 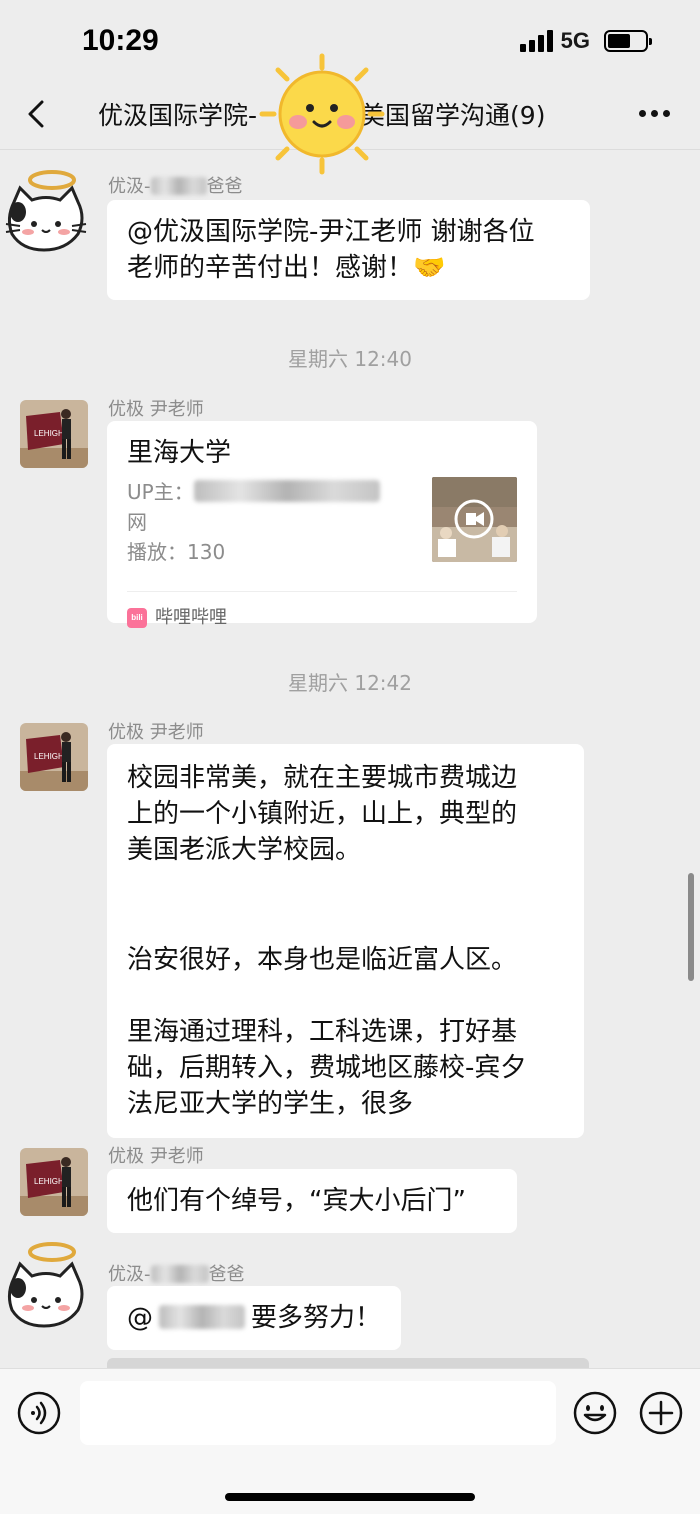 What do you see at coordinates (575, 40) in the screenshot?
I see `network-label: 5G` at bounding box center [575, 40].